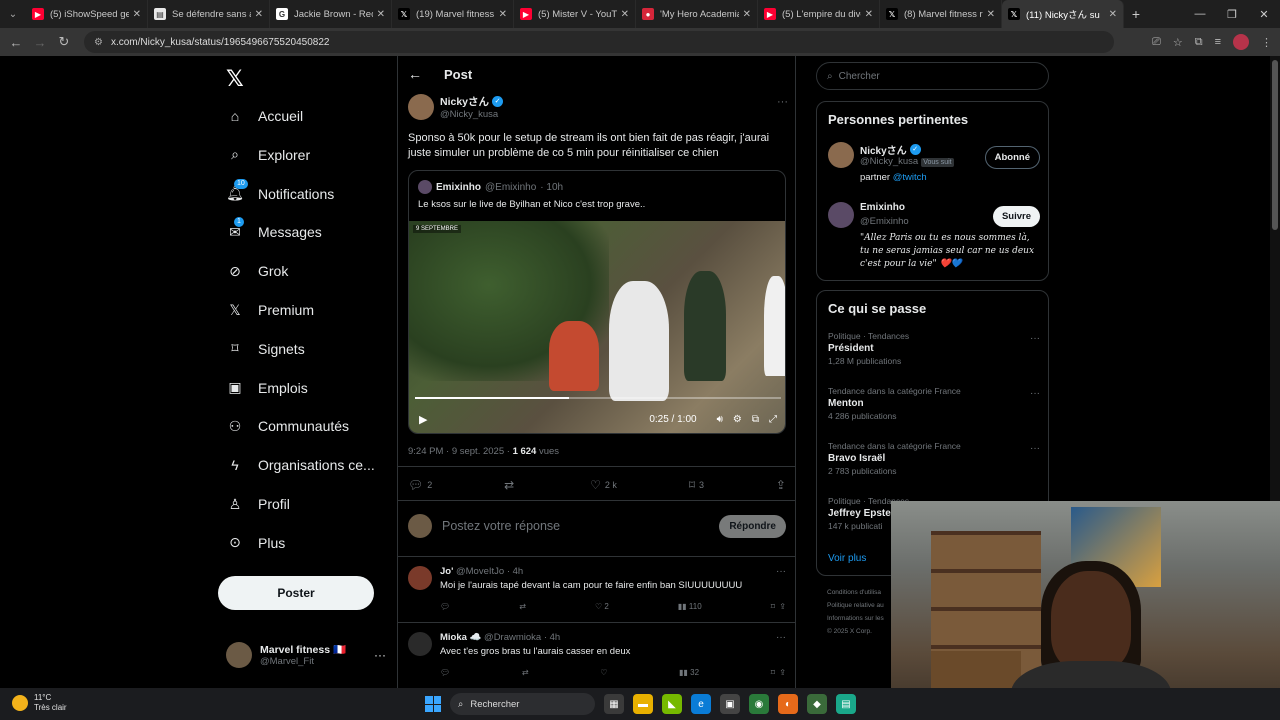 The width and height of the screenshot is (1280, 720). I want to click on reply-author: Jo', so click(446, 571).